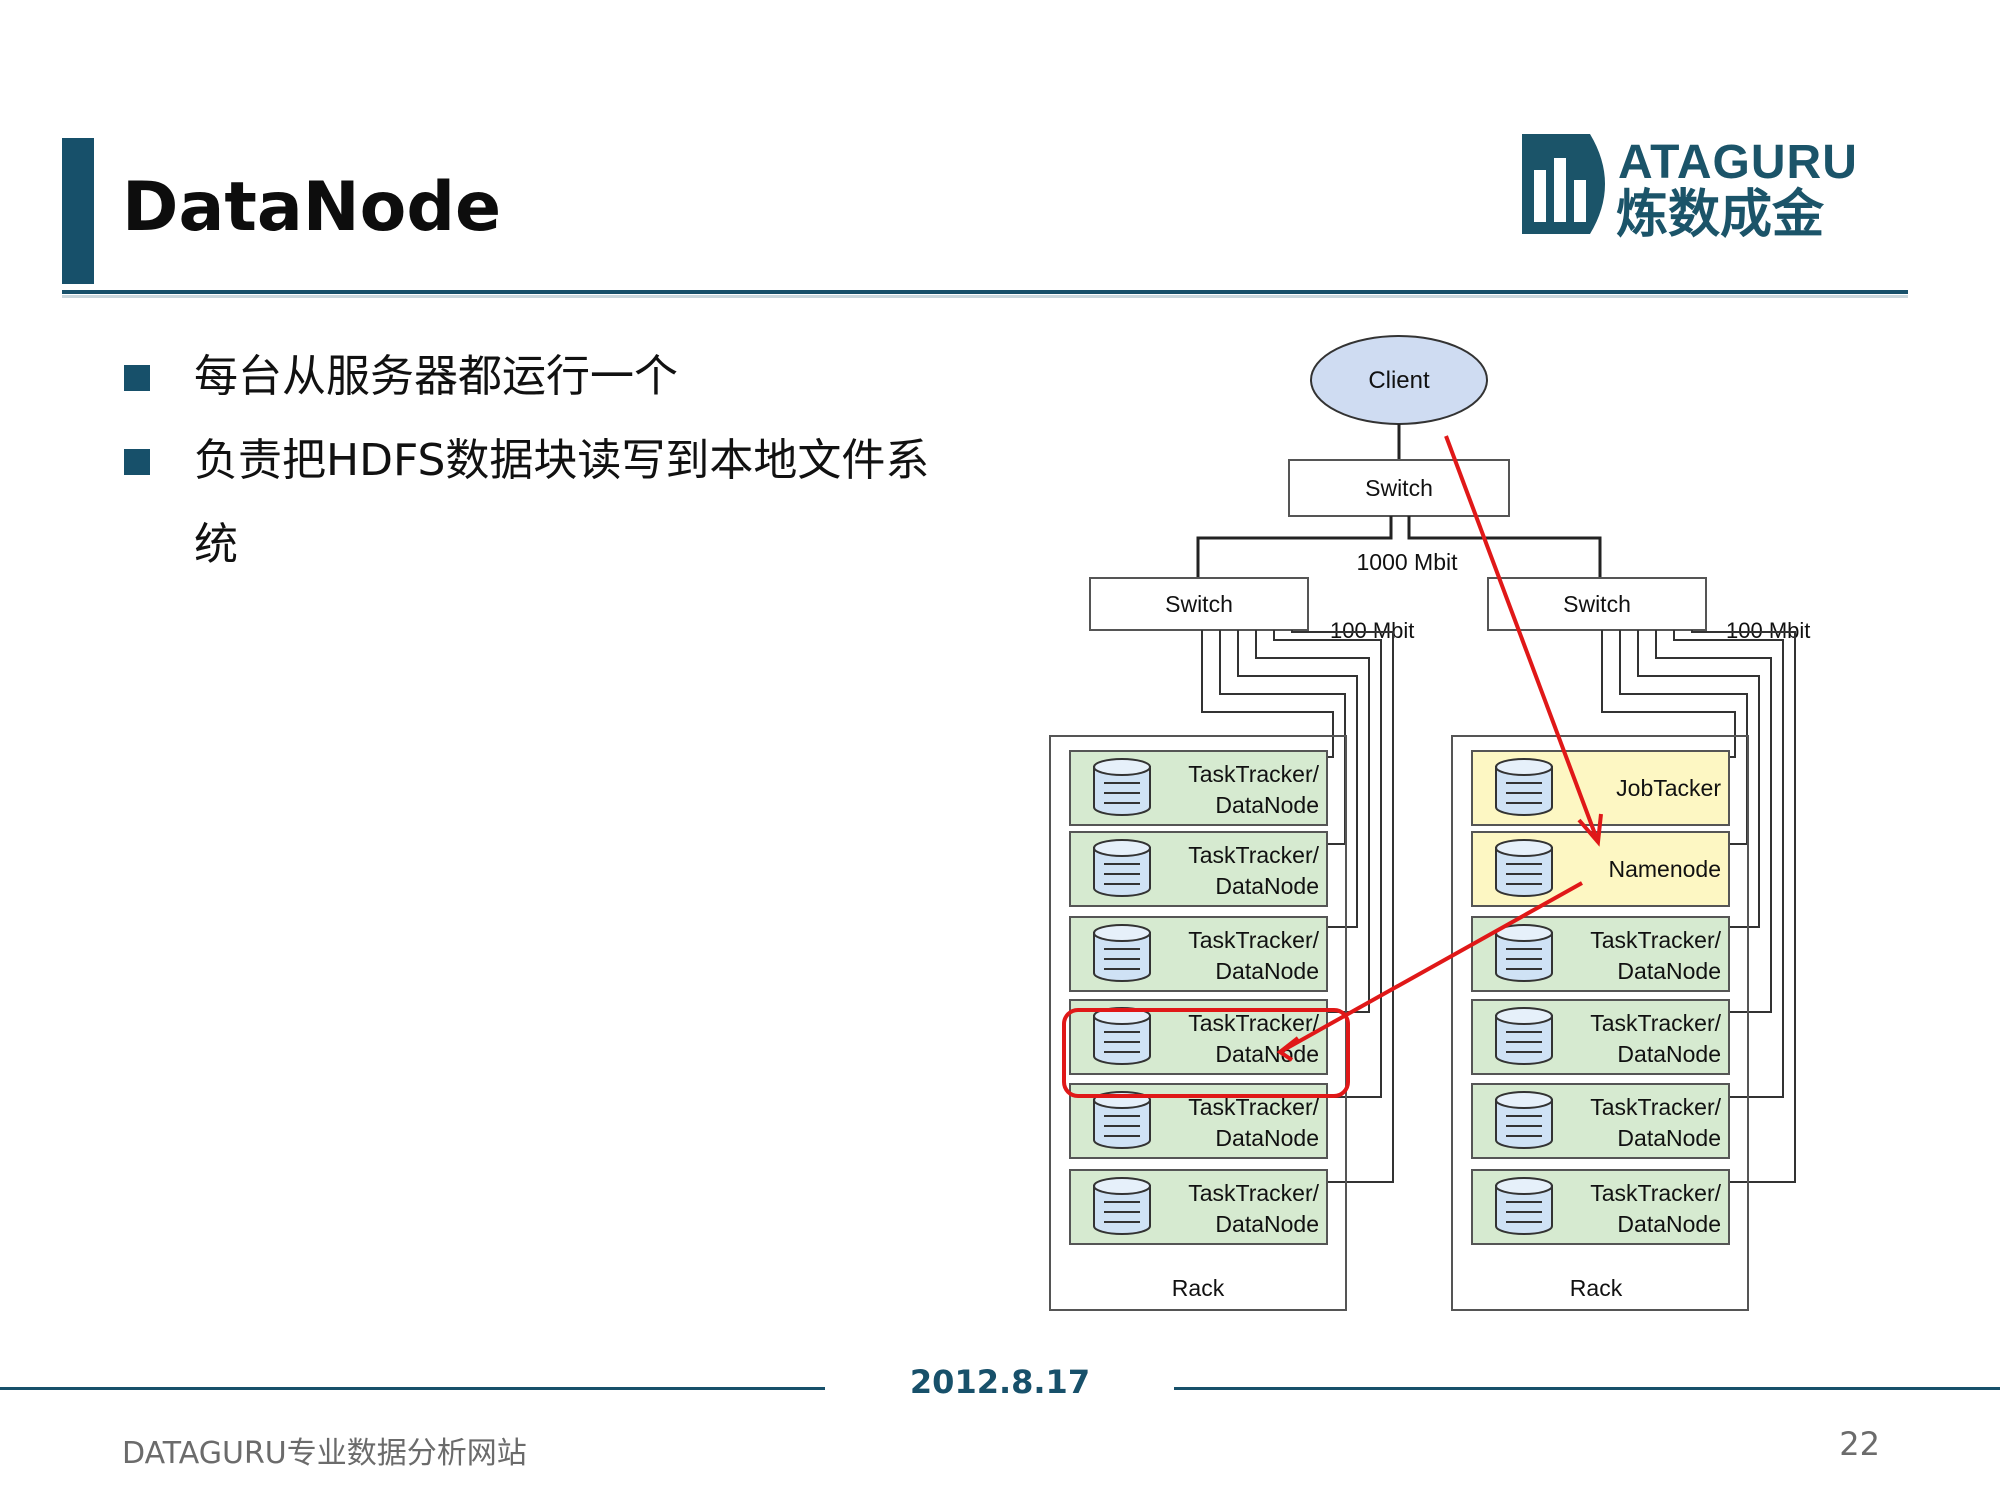  What do you see at coordinates (985, 292) in the screenshot?
I see `title-divider` at bounding box center [985, 292].